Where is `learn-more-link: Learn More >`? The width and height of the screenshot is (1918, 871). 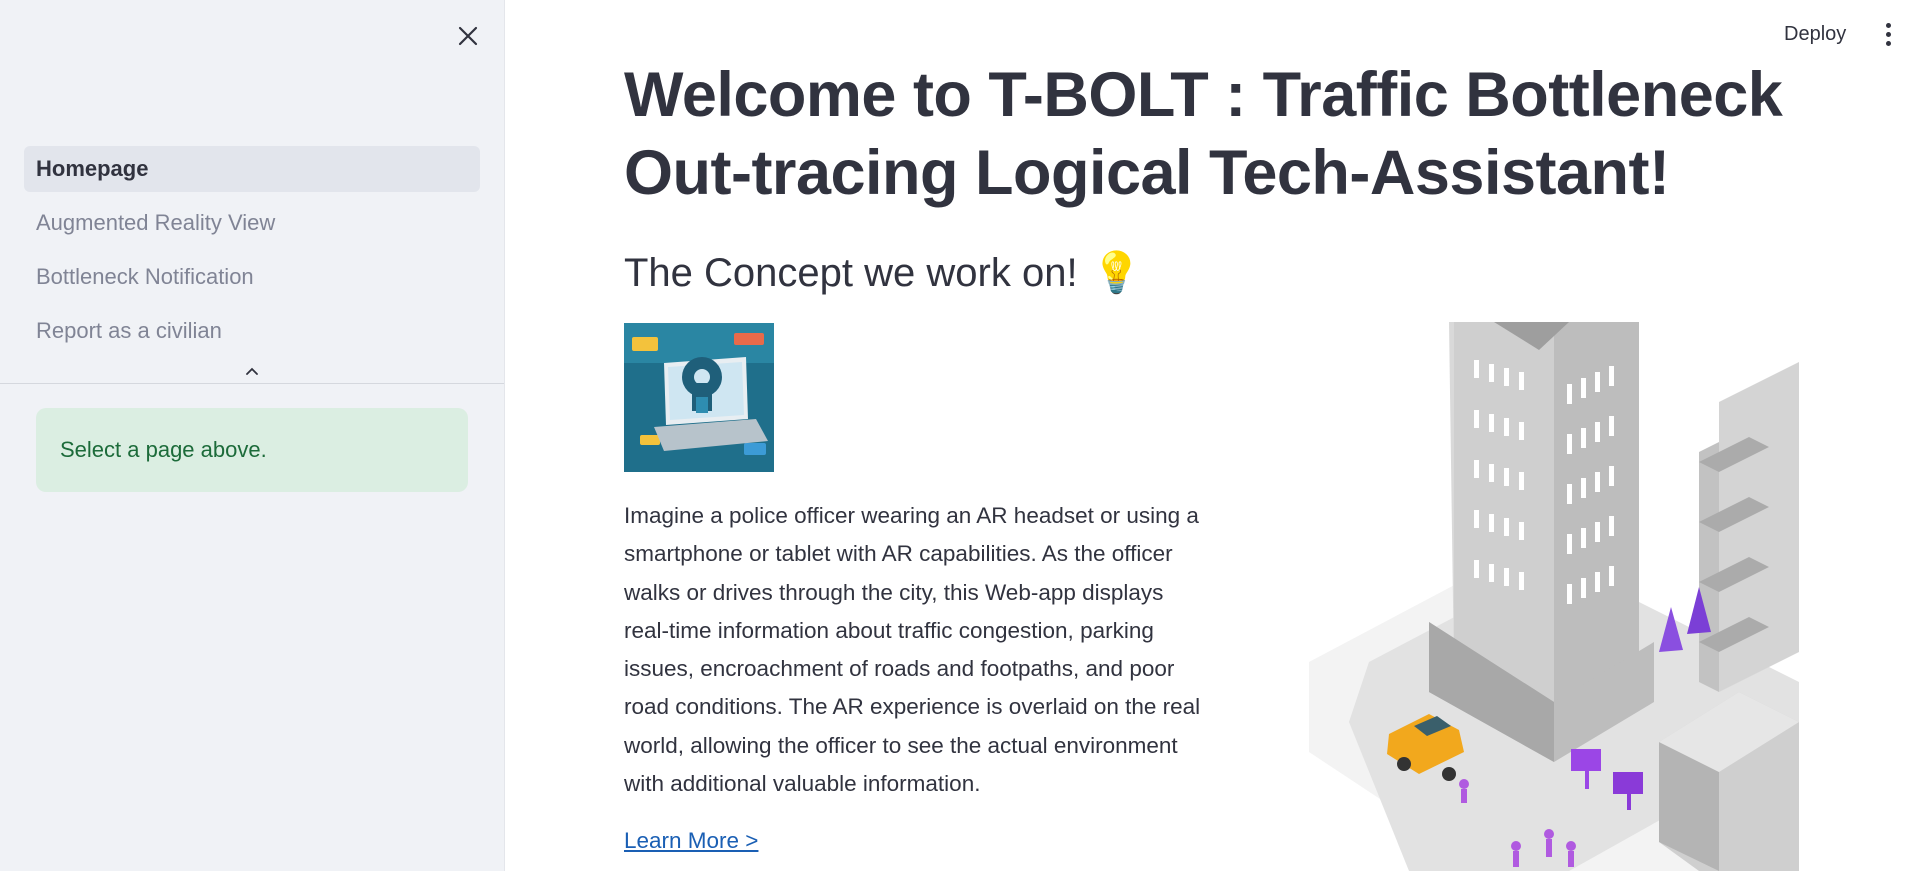 learn-more-link: Learn More > is located at coordinates (691, 841).